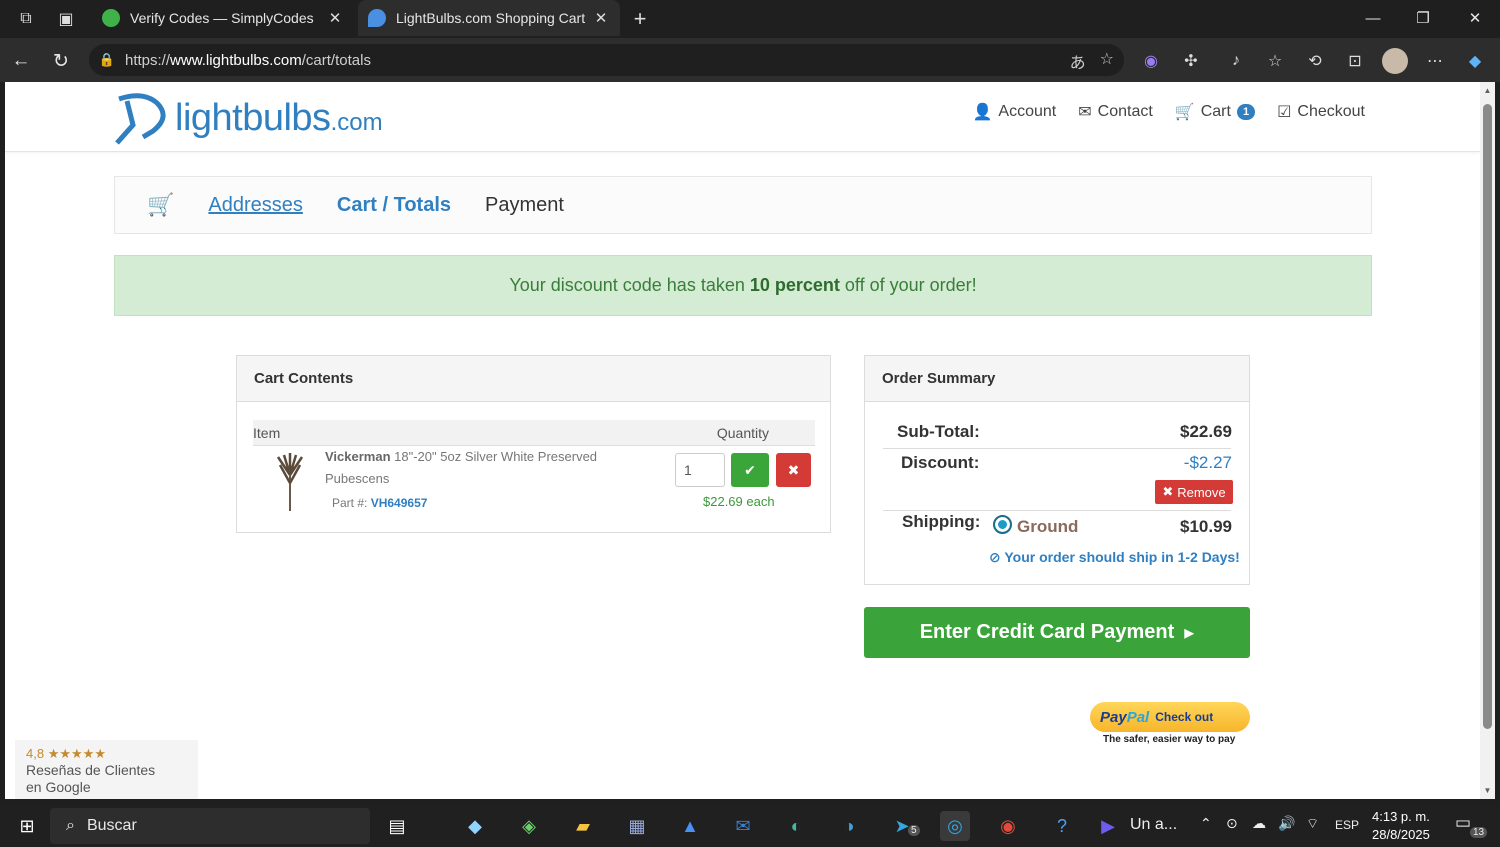 The image size is (1500, 847). Describe the element at coordinates (66, 19) in the screenshot. I see `tab-actions-icon: ▣` at that location.